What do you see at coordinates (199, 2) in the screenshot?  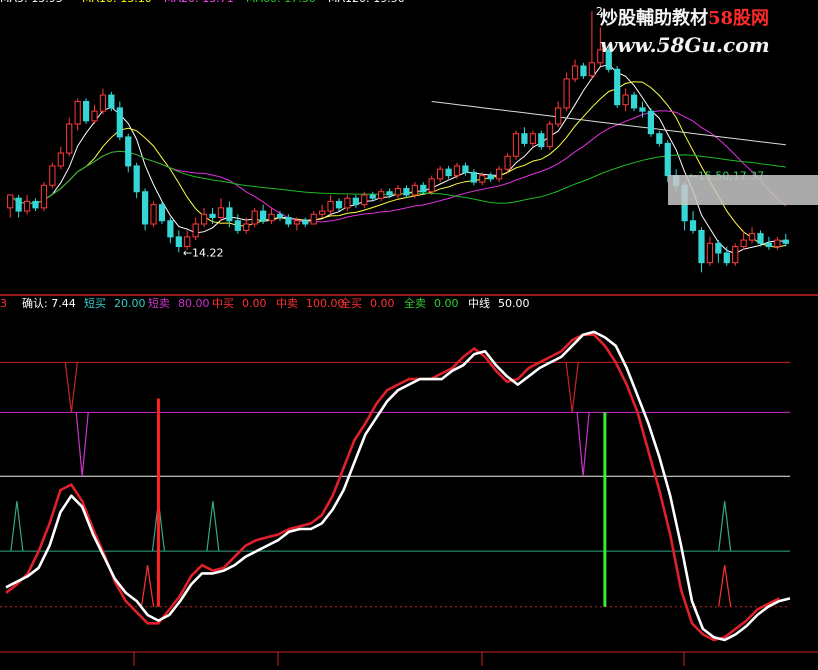 I see `ma-legend-item: MA20: 15.71` at bounding box center [199, 2].